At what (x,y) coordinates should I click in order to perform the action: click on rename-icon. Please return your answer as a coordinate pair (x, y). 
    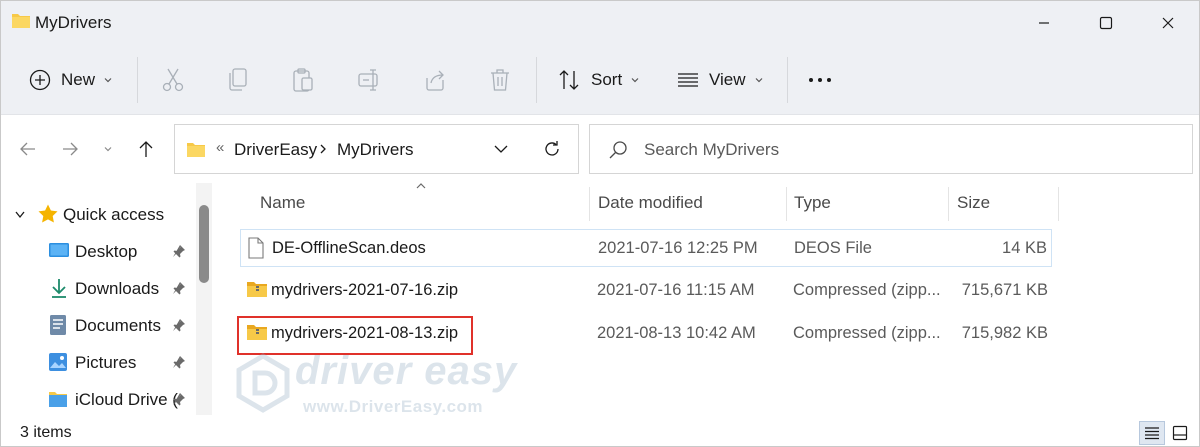
    Looking at the image, I should click on (368, 80).